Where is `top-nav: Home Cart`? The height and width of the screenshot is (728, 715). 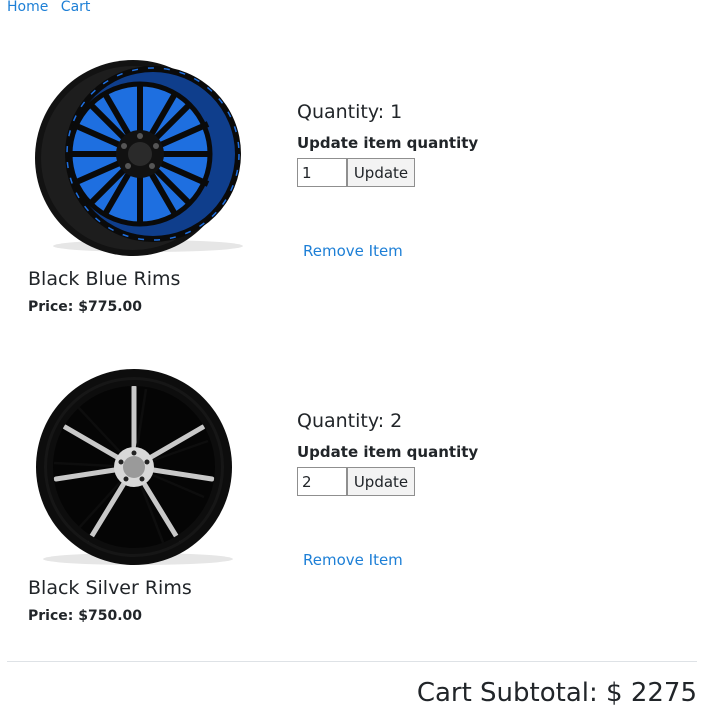 top-nav: Home Cart is located at coordinates (52, 7).